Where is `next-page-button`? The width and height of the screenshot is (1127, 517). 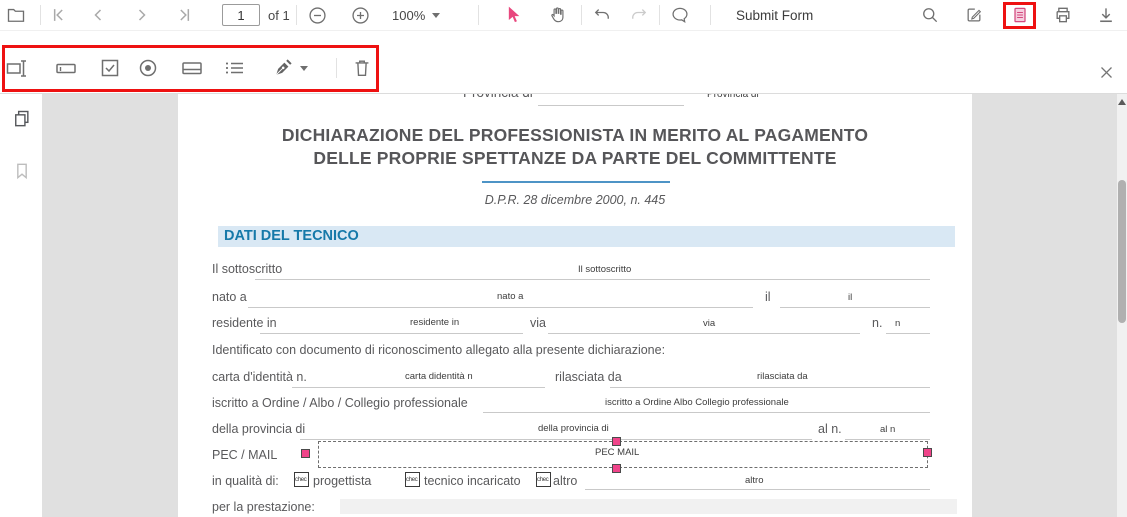
next-page-button is located at coordinates (142, 15).